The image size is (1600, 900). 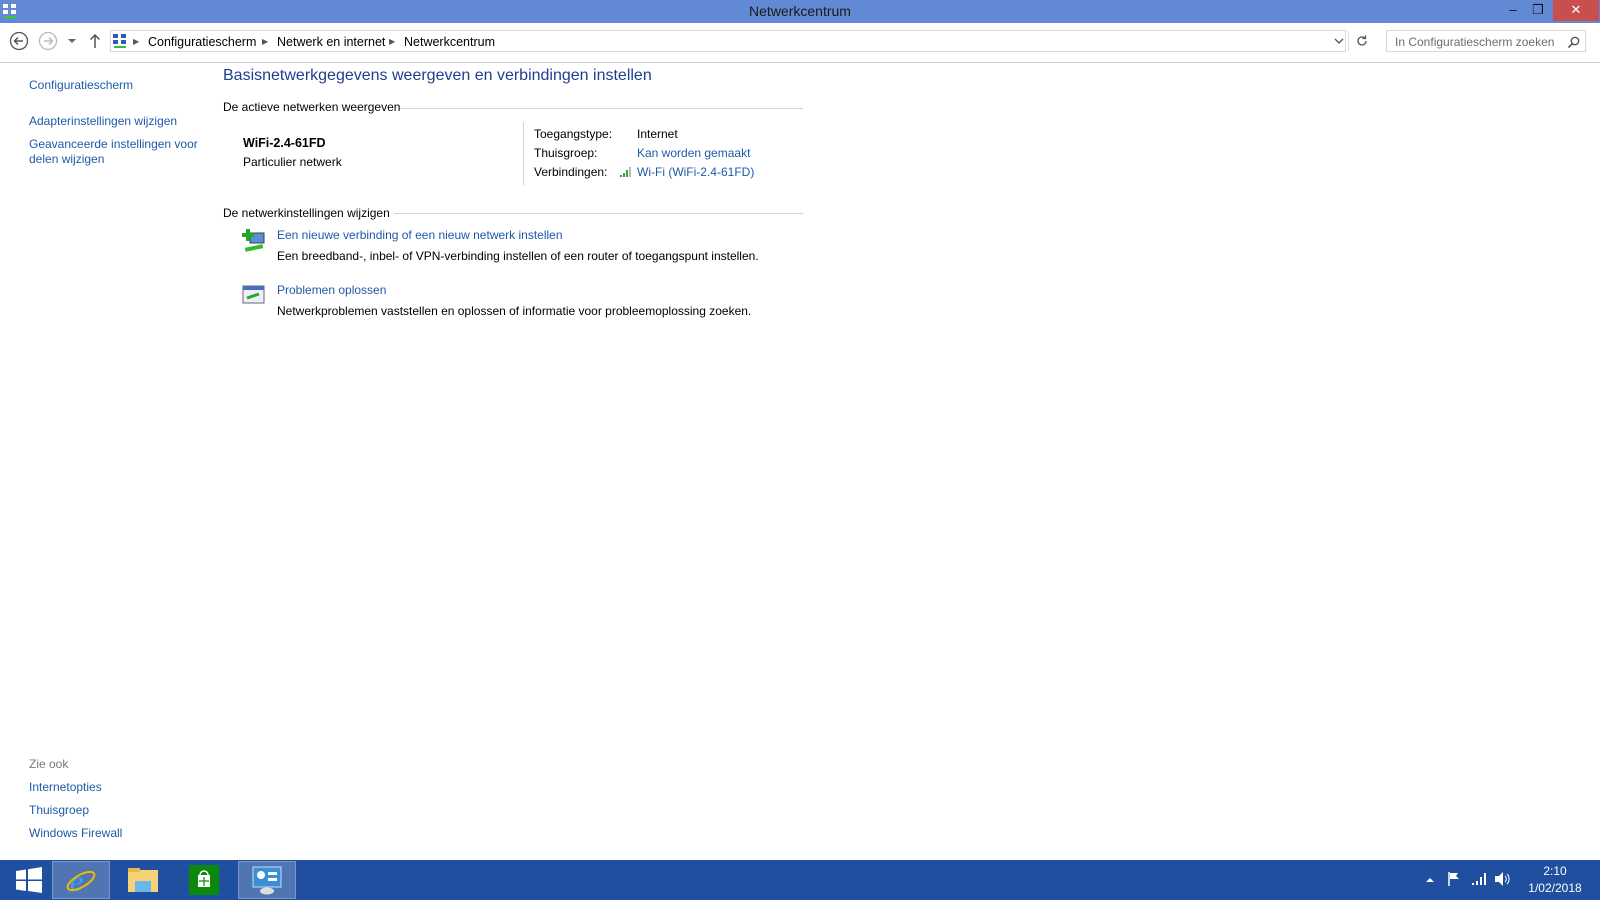 I want to click on internet-explorer-icon: e, so click(x=81, y=880).